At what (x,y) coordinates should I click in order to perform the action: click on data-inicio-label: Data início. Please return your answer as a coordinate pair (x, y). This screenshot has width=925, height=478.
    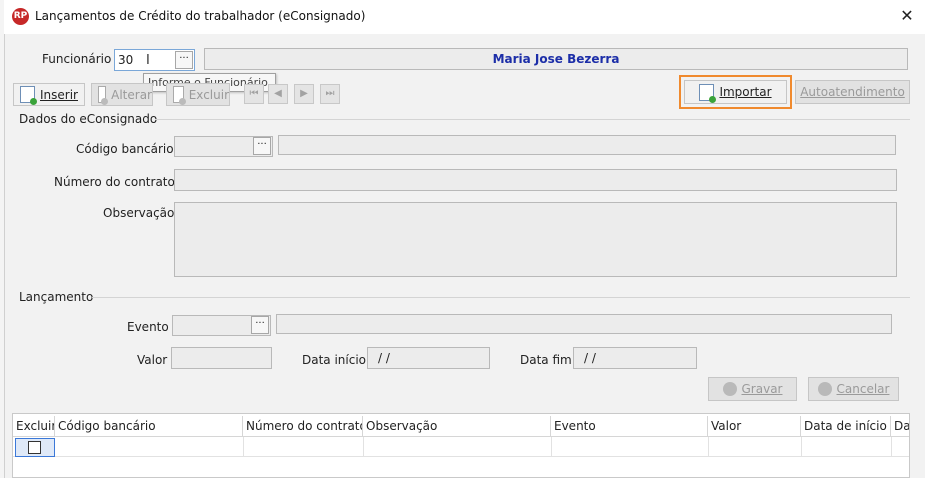
    Looking at the image, I should click on (334, 360).